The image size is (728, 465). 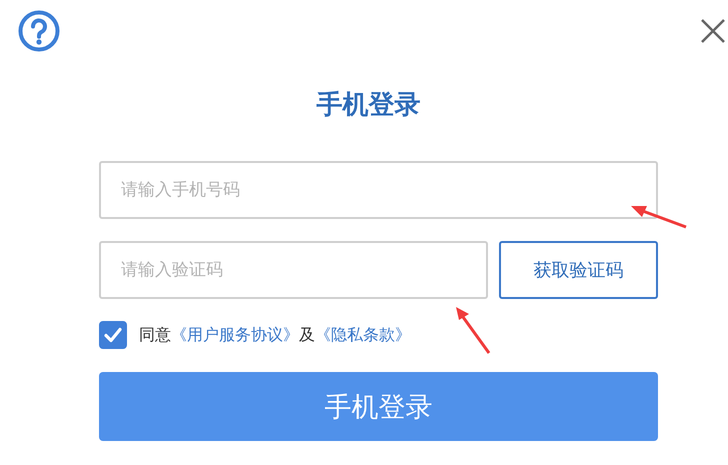 What do you see at coordinates (155, 335) in the screenshot?
I see `agreement-text: 同意` at bounding box center [155, 335].